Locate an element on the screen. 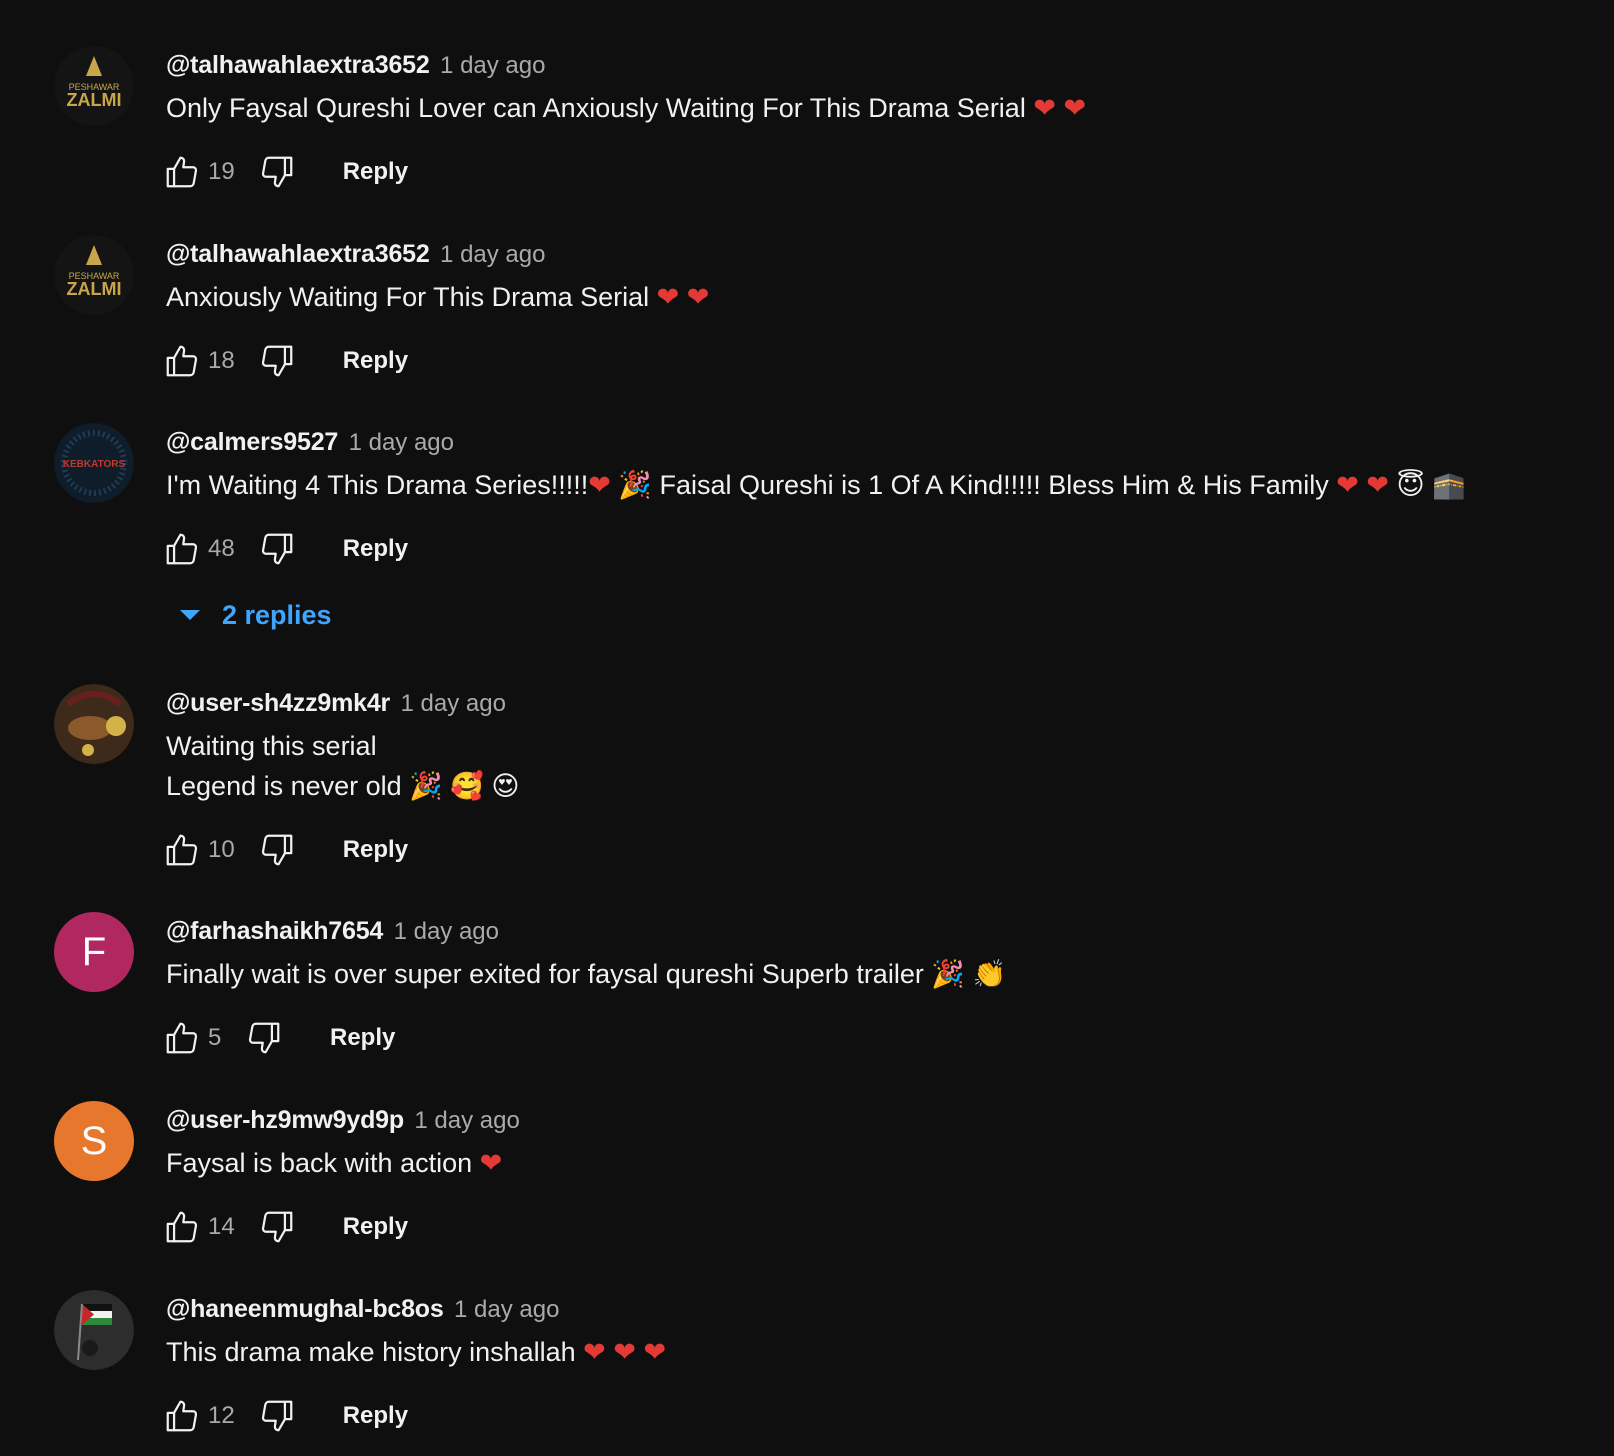 The height and width of the screenshot is (1456, 1614). comment-author: @haneenmughal-bc8os is located at coordinates (305, 1309).